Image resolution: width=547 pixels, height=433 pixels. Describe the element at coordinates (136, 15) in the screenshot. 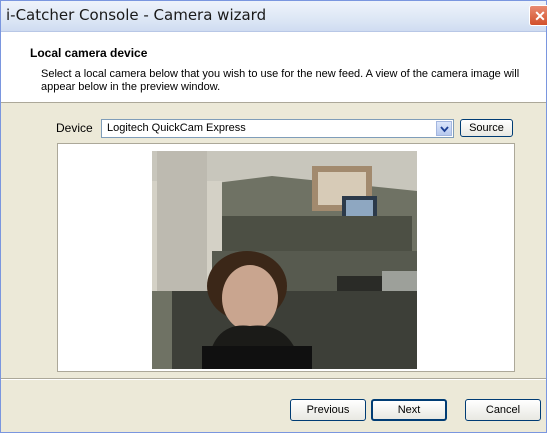

I see `window-title: i-Catcher Console - Camera wizard` at that location.